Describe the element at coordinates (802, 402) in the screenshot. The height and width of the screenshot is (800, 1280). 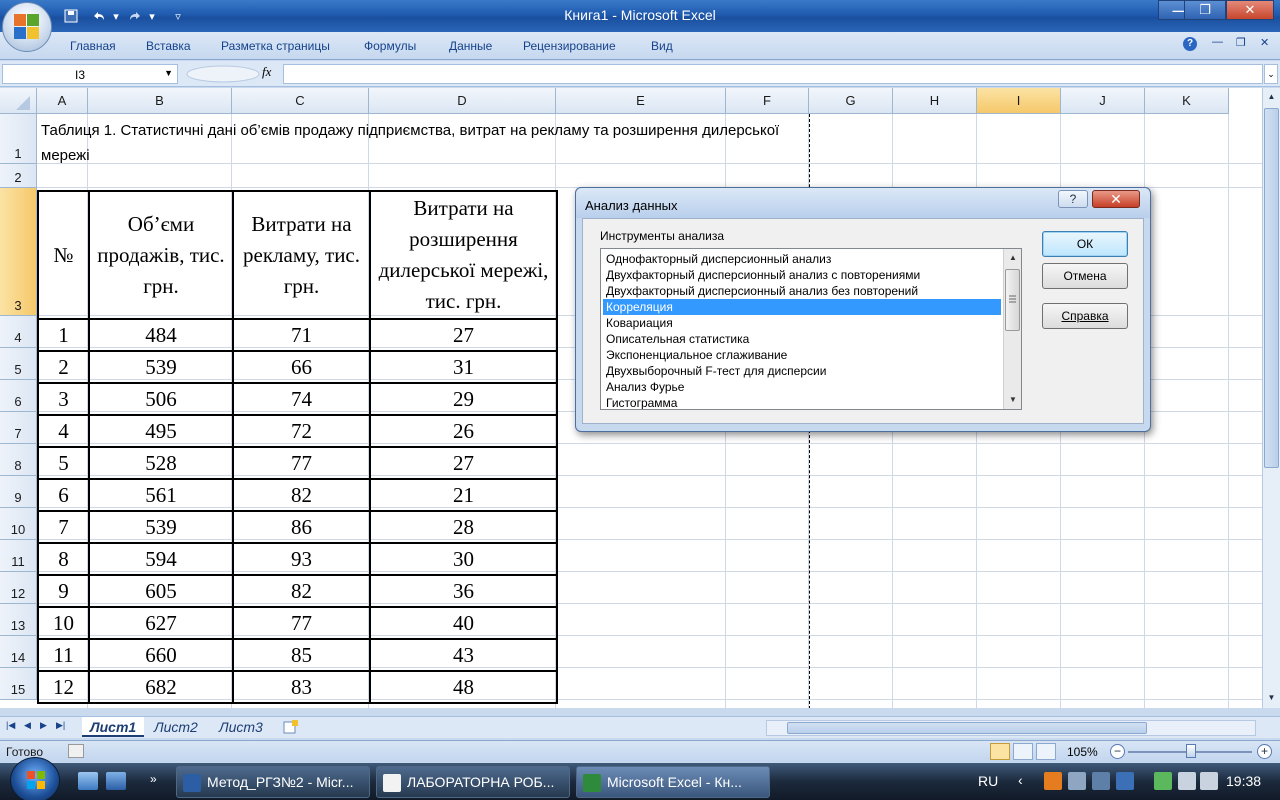
I see `tool-list-item: Гистограмма` at that location.